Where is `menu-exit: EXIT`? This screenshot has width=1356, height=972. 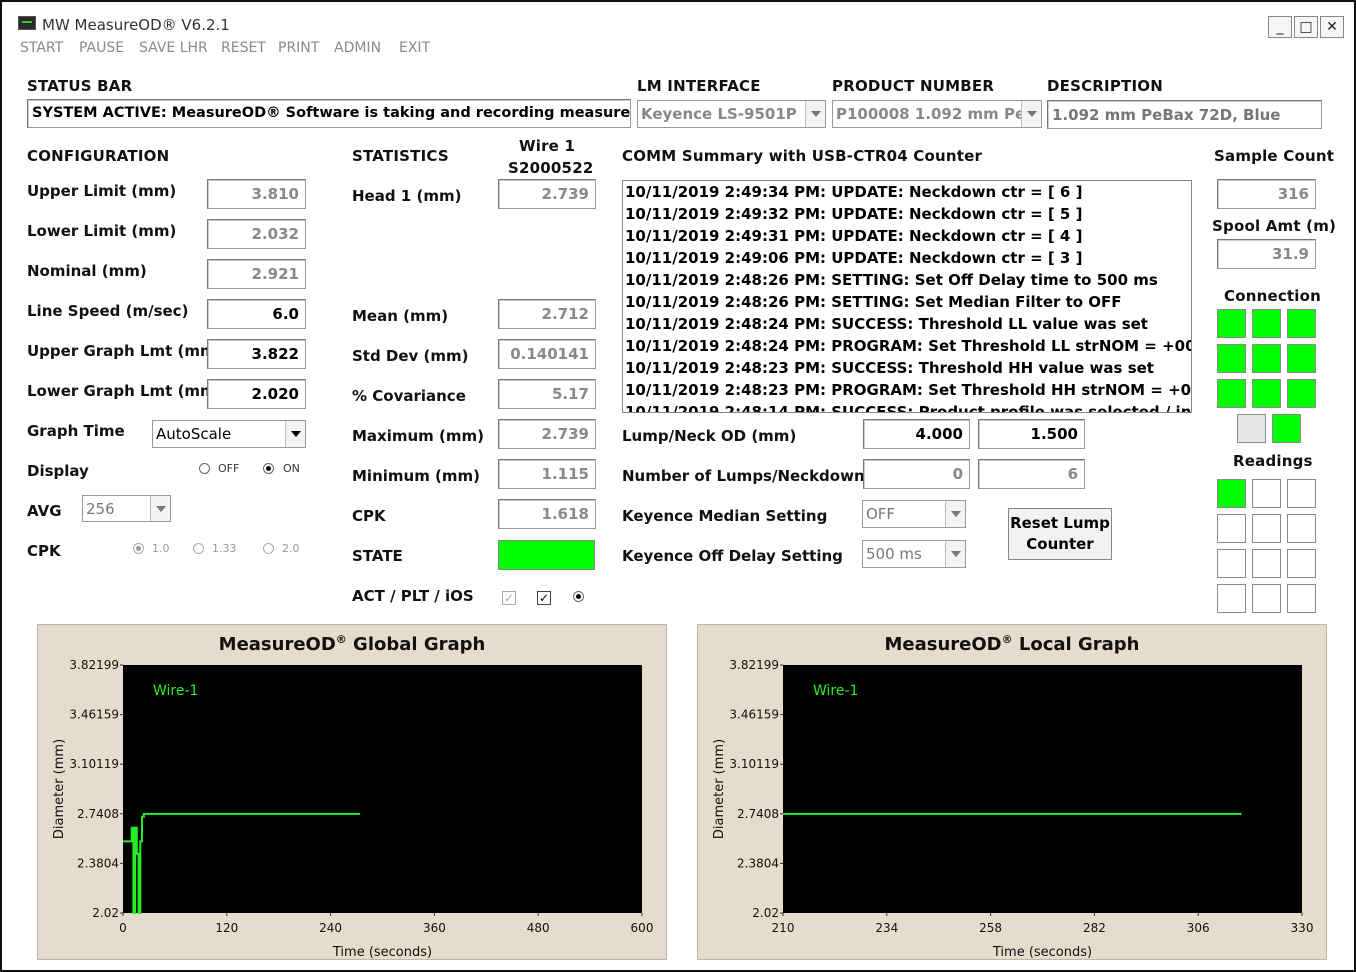 menu-exit: EXIT is located at coordinates (414, 48).